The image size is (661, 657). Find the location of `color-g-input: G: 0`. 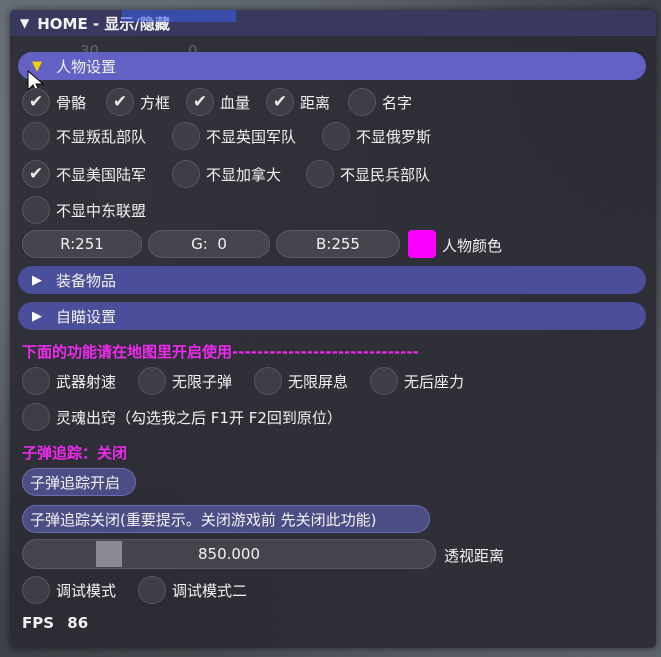

color-g-input: G: 0 is located at coordinates (209, 244).